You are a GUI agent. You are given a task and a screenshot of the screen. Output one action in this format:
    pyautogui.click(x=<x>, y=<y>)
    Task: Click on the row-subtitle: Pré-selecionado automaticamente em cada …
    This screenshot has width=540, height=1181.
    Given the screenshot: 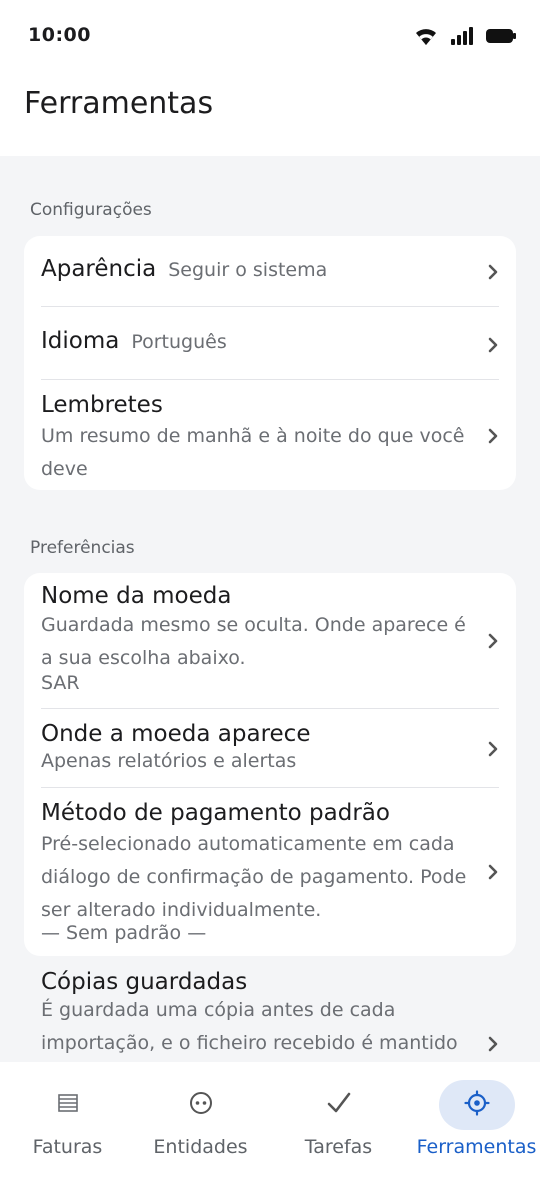 What is the action you would take?
    pyautogui.click(x=254, y=877)
    